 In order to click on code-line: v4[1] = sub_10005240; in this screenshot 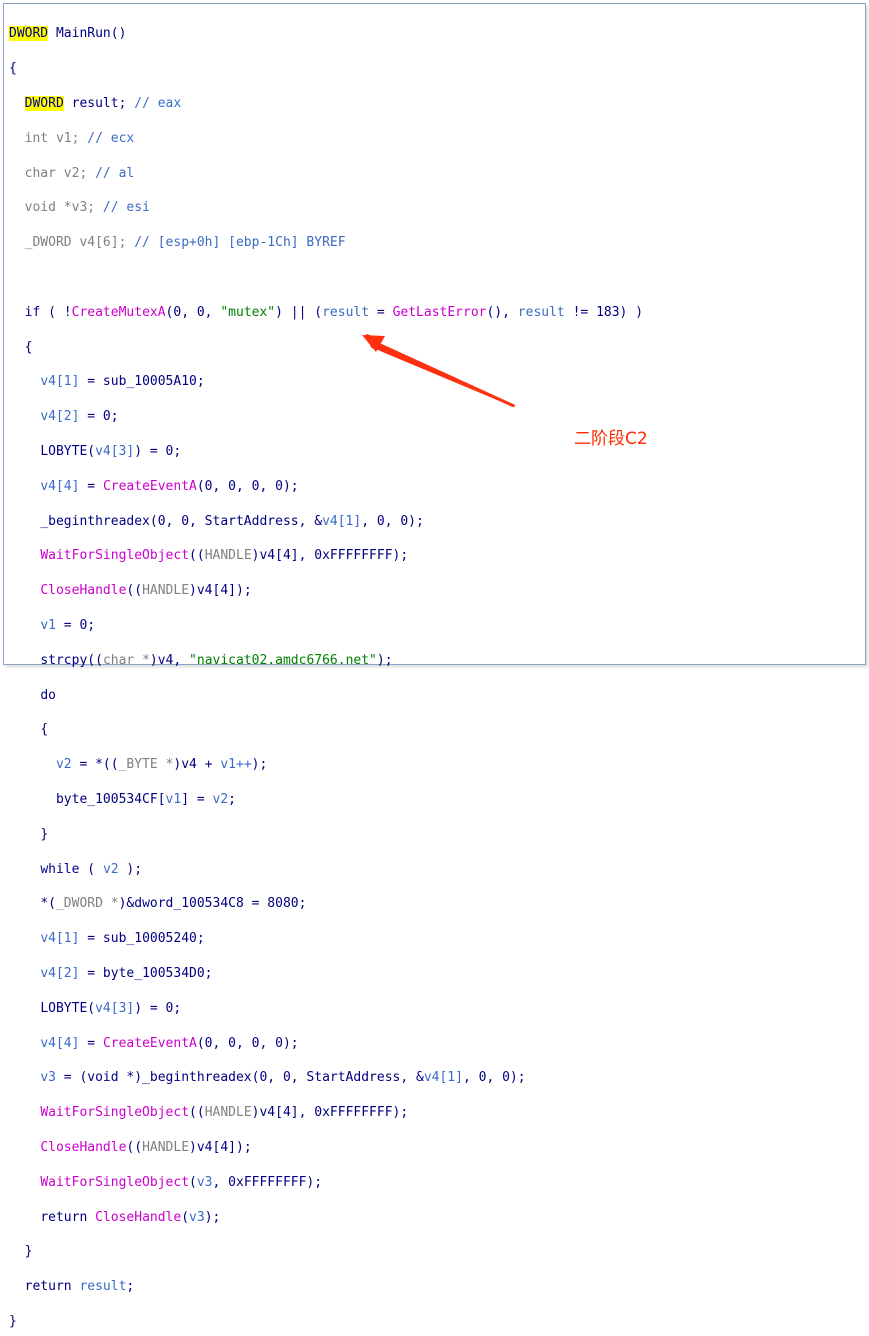, I will do `click(436, 938)`.